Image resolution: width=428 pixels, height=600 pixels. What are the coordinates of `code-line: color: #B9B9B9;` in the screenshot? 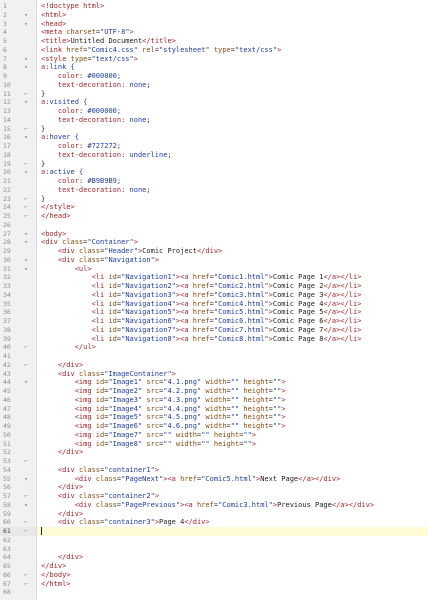 It's located at (232, 181).